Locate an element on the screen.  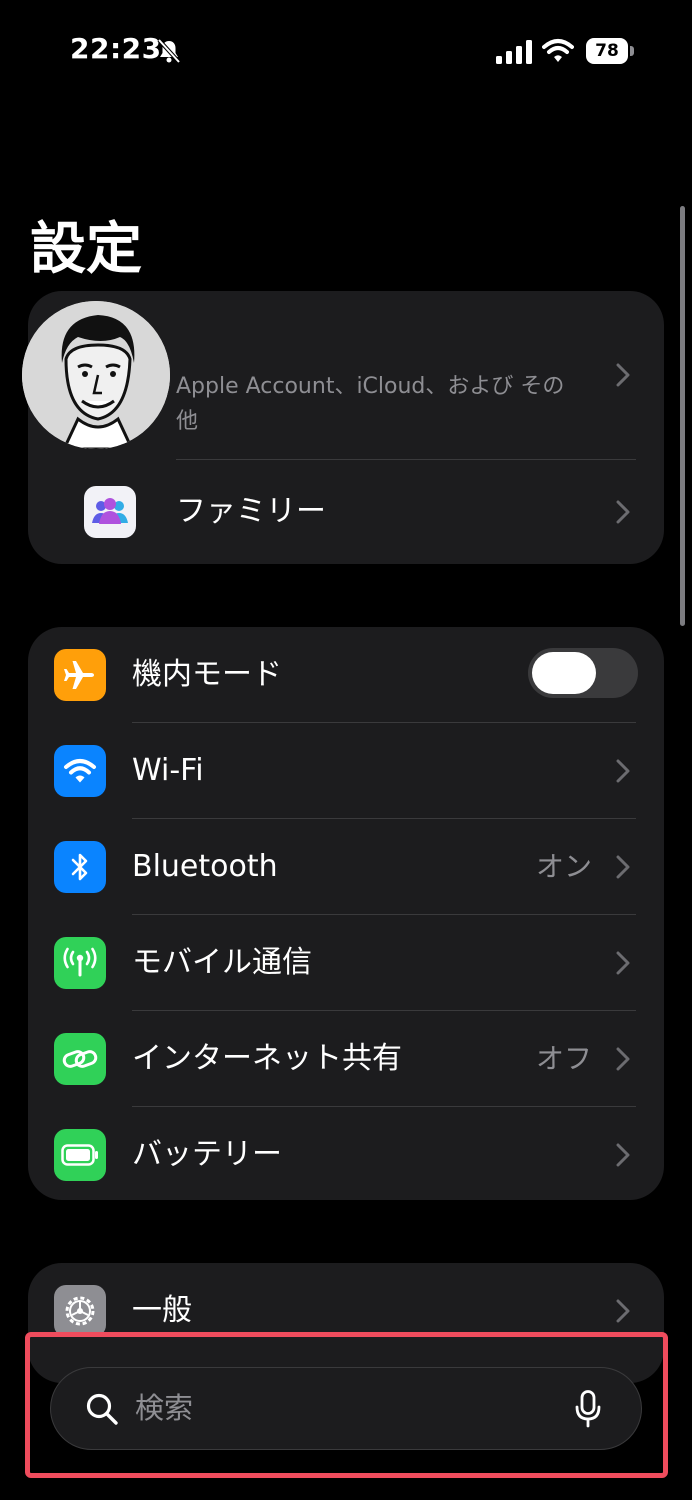
hotspot-row: インターネット共有 オフ is located at coordinates (346, 1059).